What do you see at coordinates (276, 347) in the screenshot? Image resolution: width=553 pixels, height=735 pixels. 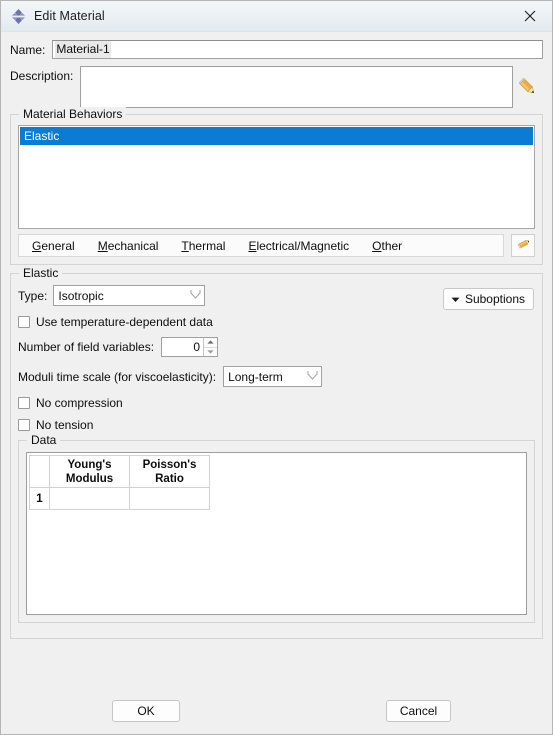 I see `field-variables-row: Number of field variables: 0` at bounding box center [276, 347].